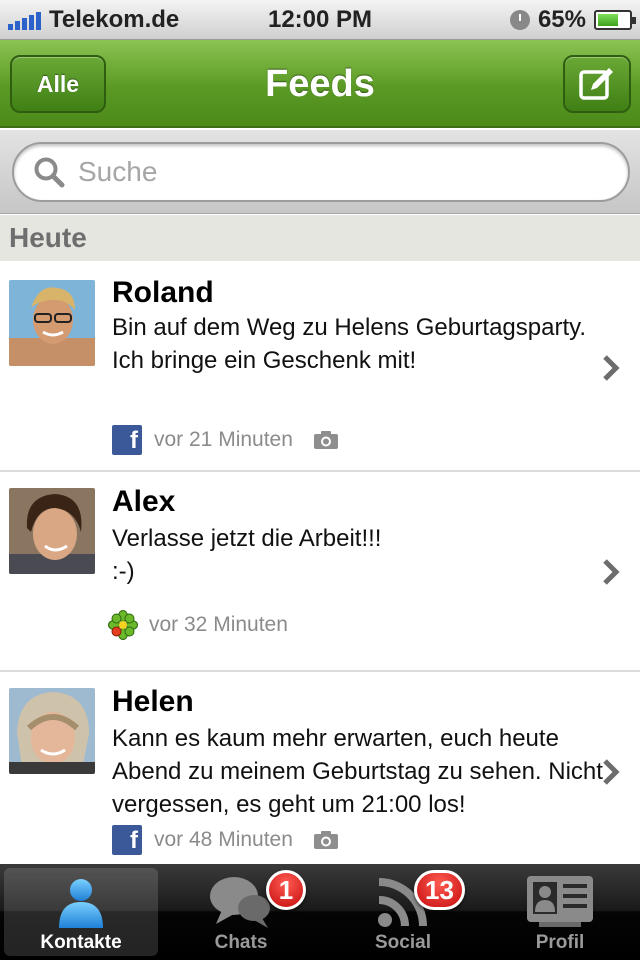 The height and width of the screenshot is (960, 640). What do you see at coordinates (153, 701) in the screenshot?
I see `contact-name: Helen` at bounding box center [153, 701].